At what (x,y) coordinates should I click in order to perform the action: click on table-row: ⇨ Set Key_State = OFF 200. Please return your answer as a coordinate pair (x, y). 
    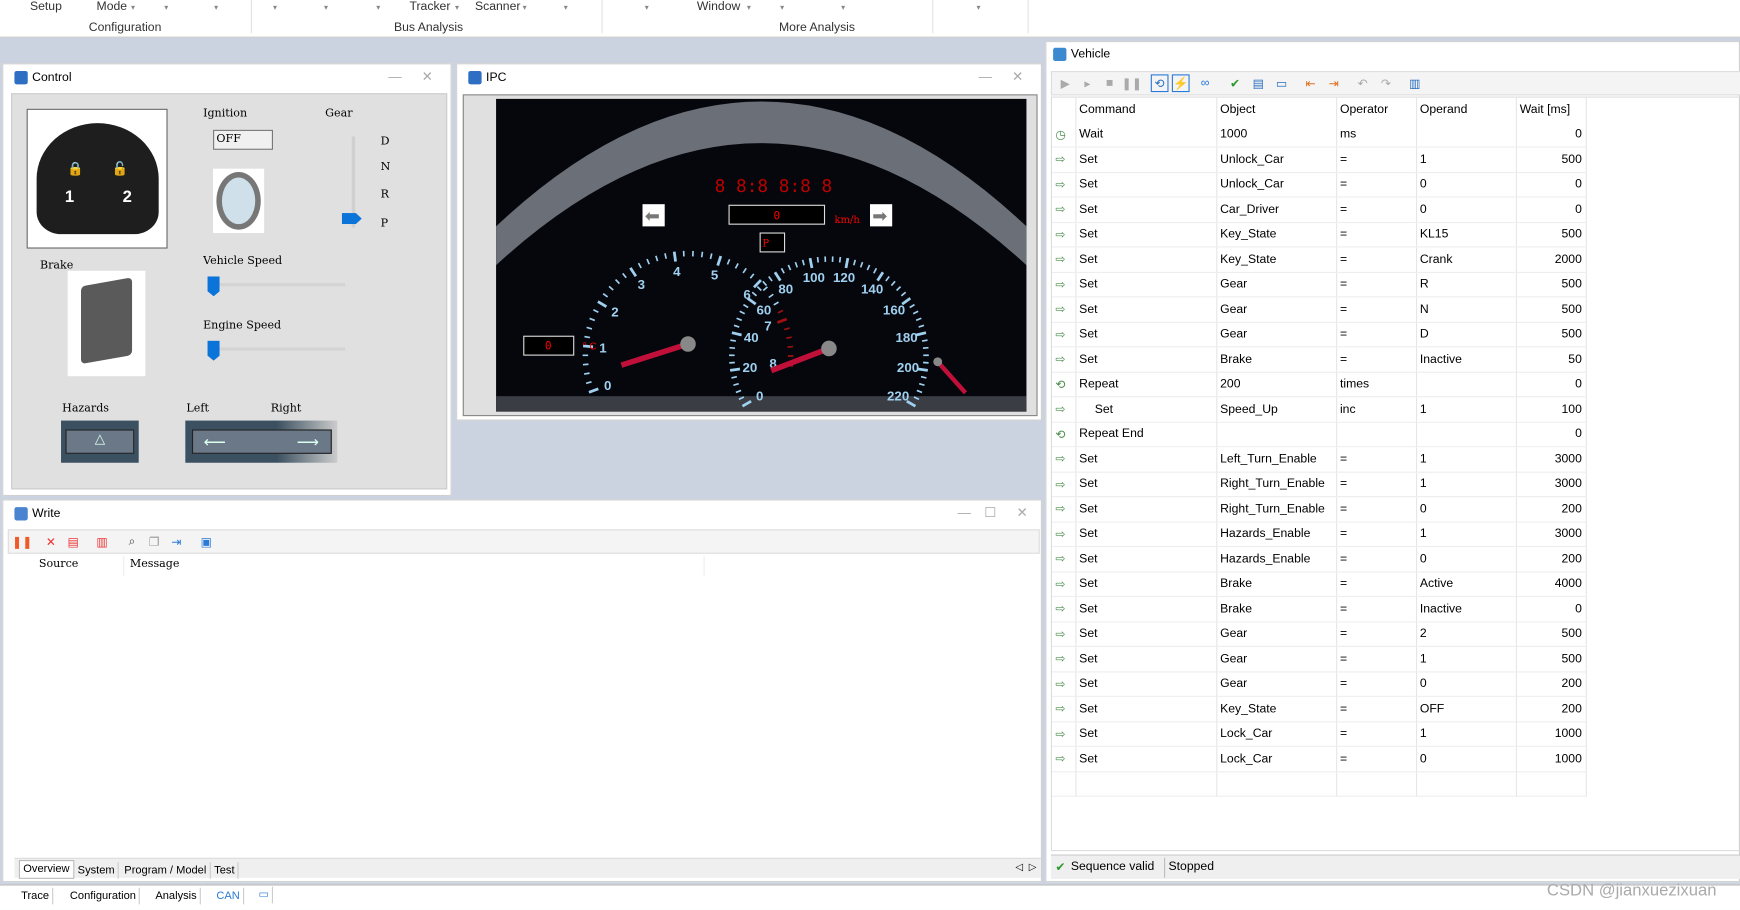
    Looking at the image, I should click on (1319, 709).